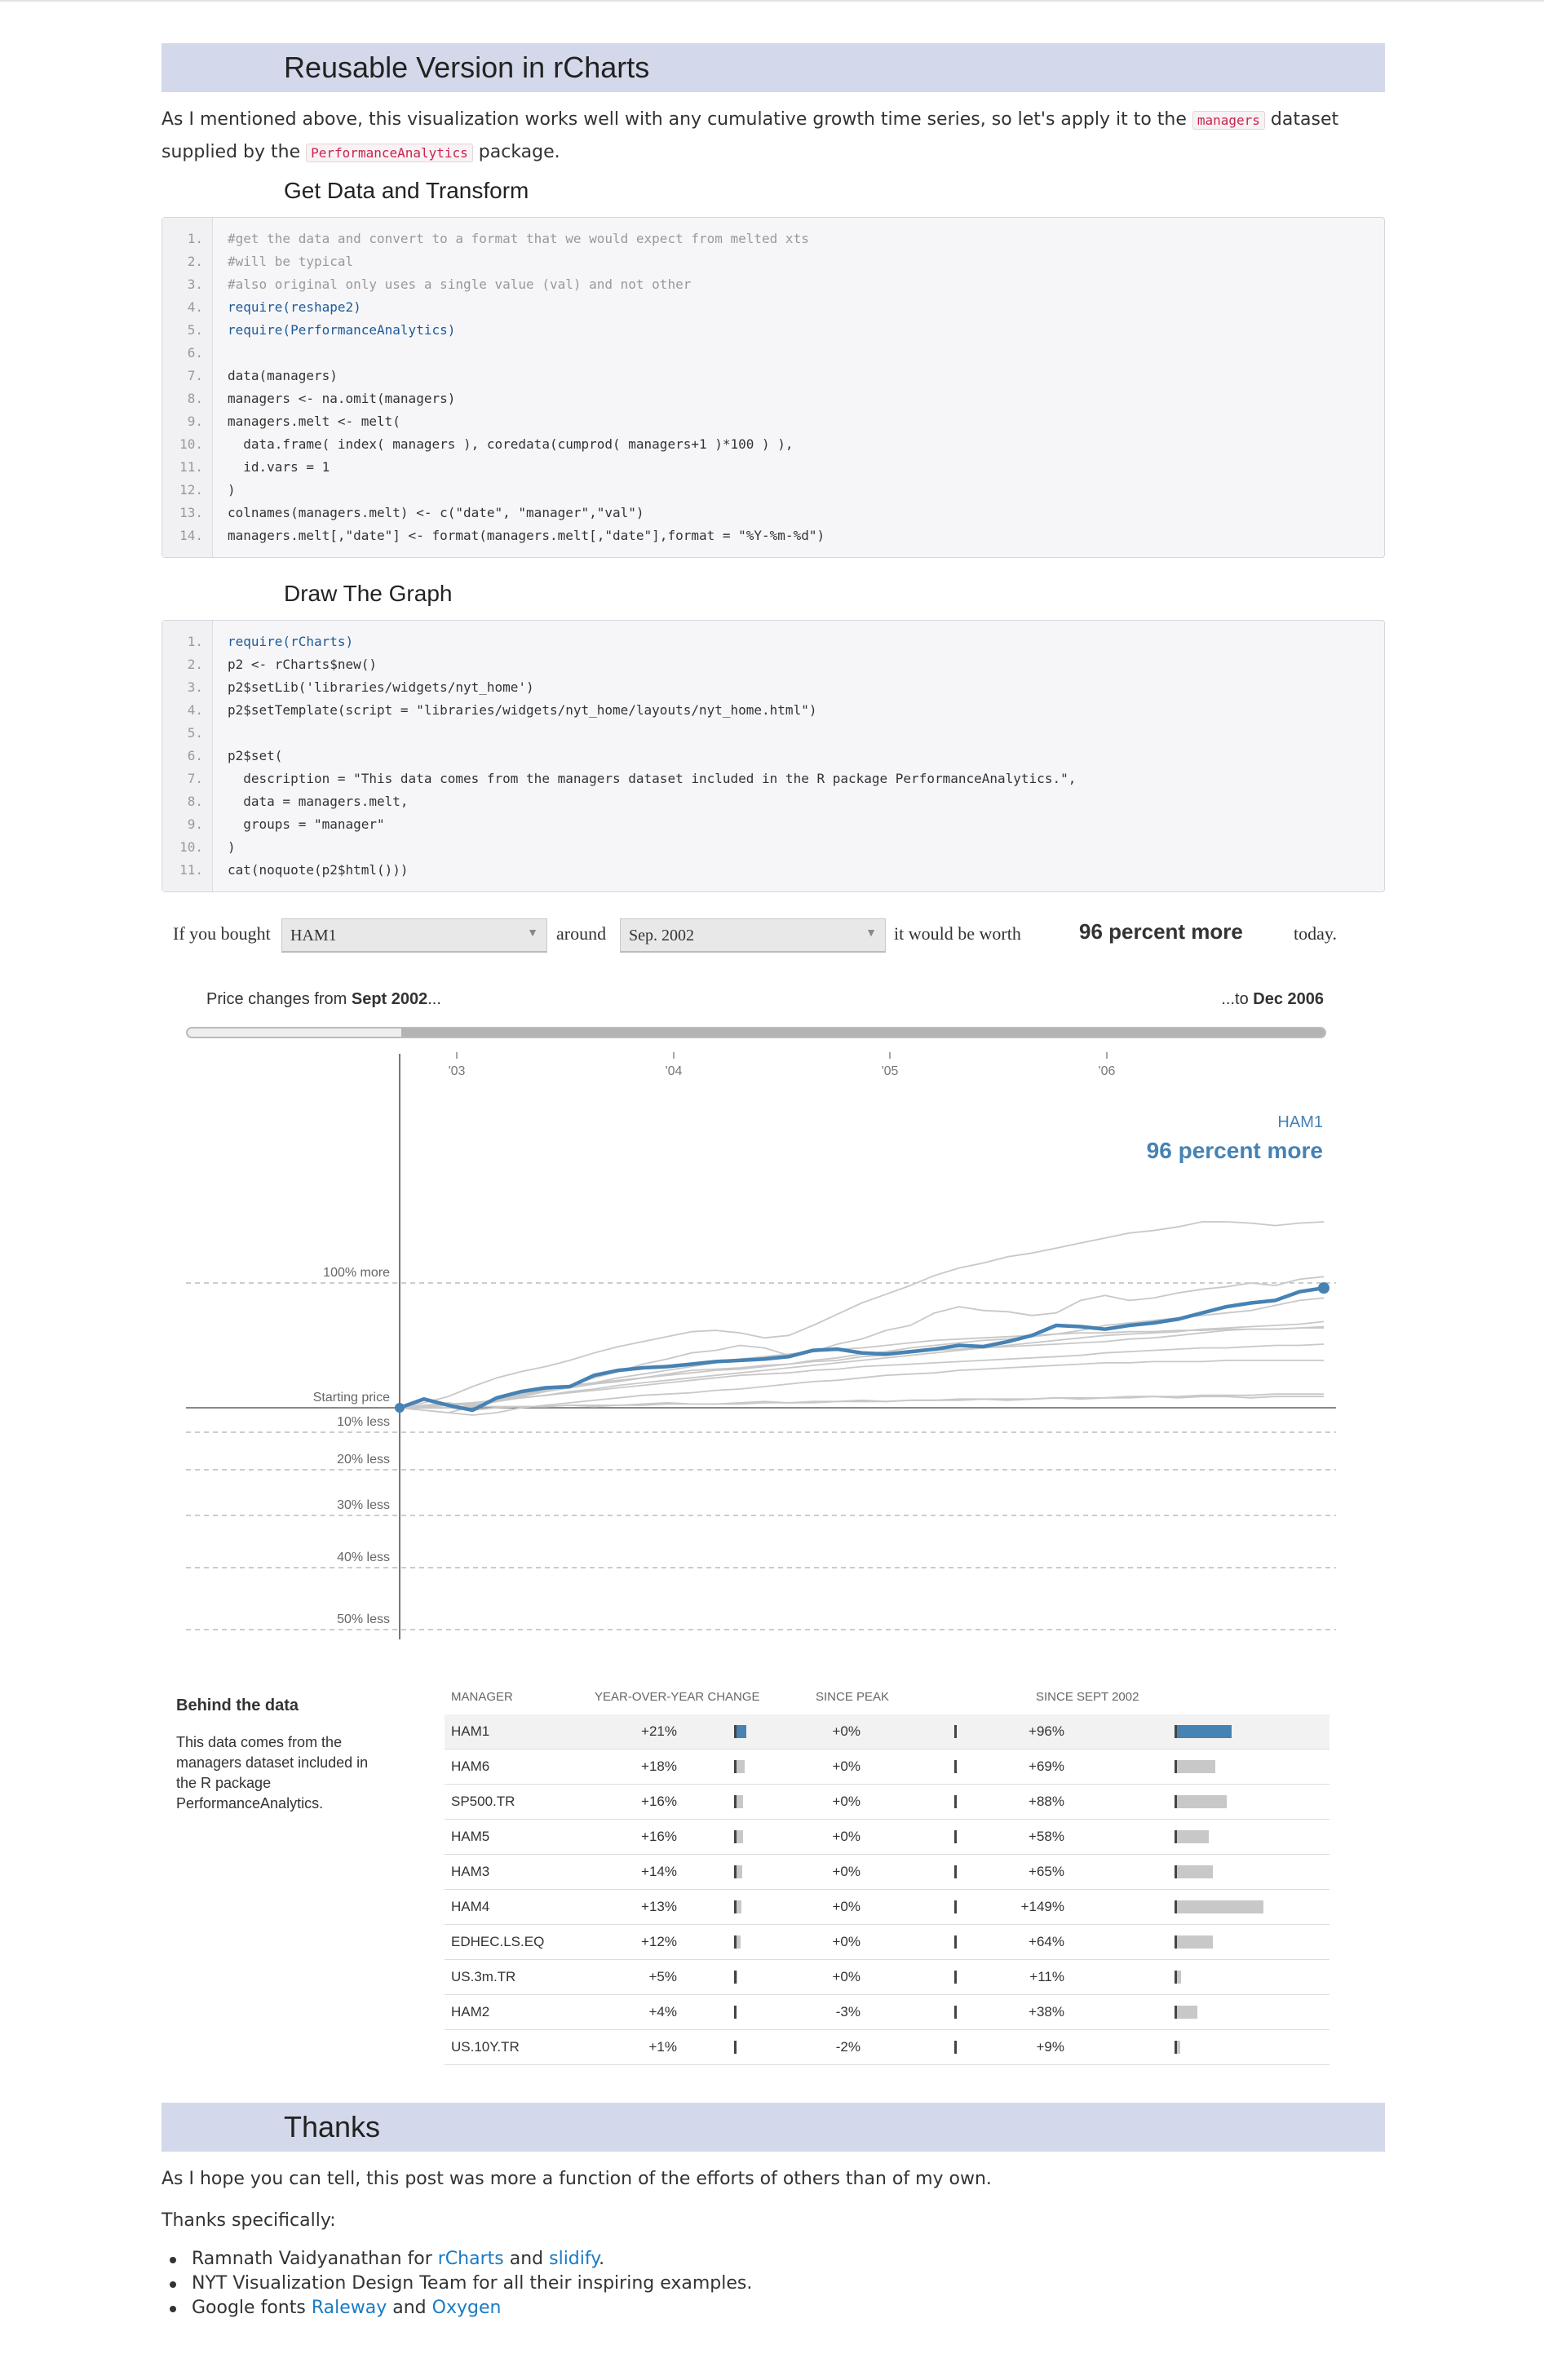 Image resolution: width=1544 pixels, height=2380 pixels. What do you see at coordinates (363, 1460) in the screenshot?
I see `y-axis-label: 20% less` at bounding box center [363, 1460].